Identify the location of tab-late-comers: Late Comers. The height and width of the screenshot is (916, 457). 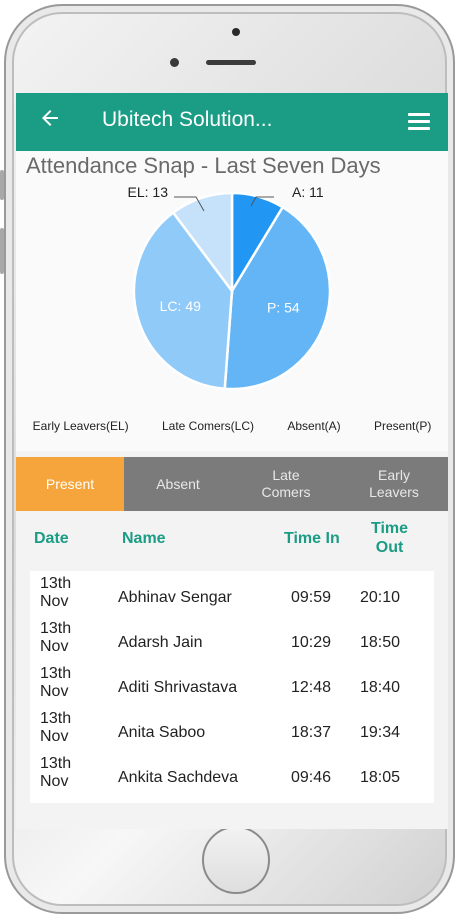
(286, 484).